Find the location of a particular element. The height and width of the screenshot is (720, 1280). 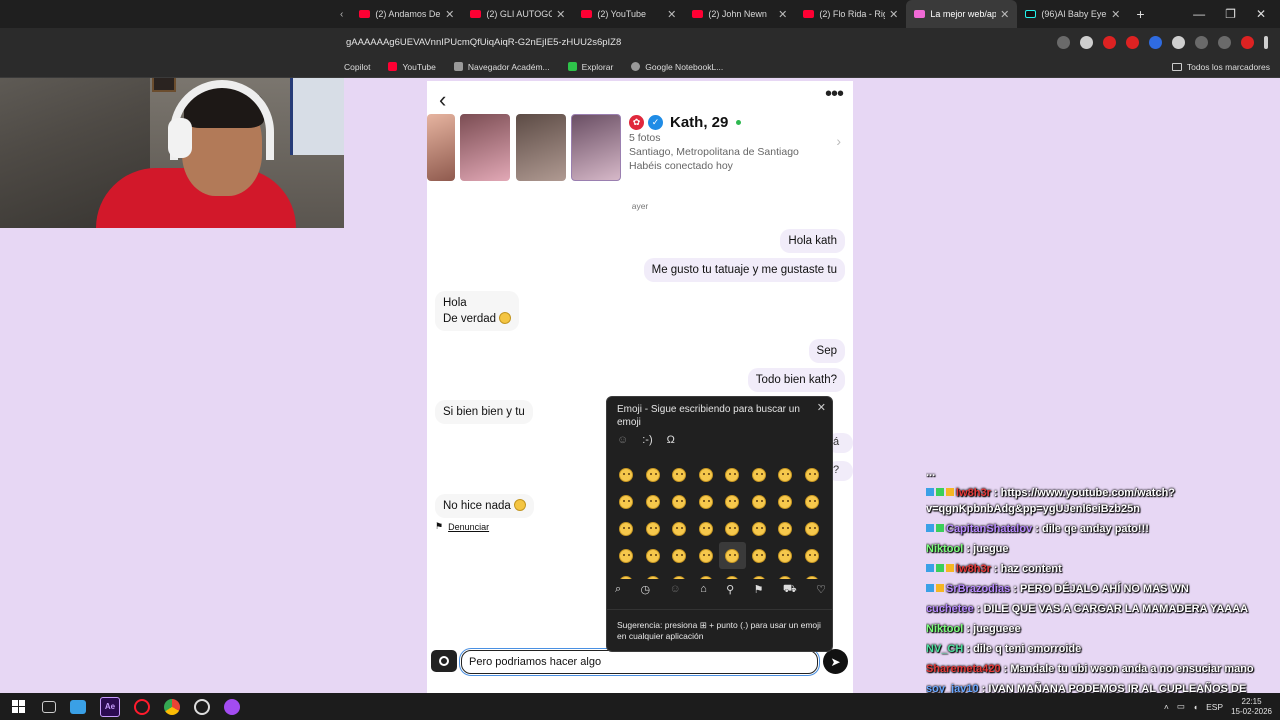

emoji-tab-recent-icon: ◷ is located at coordinates (646, 590).